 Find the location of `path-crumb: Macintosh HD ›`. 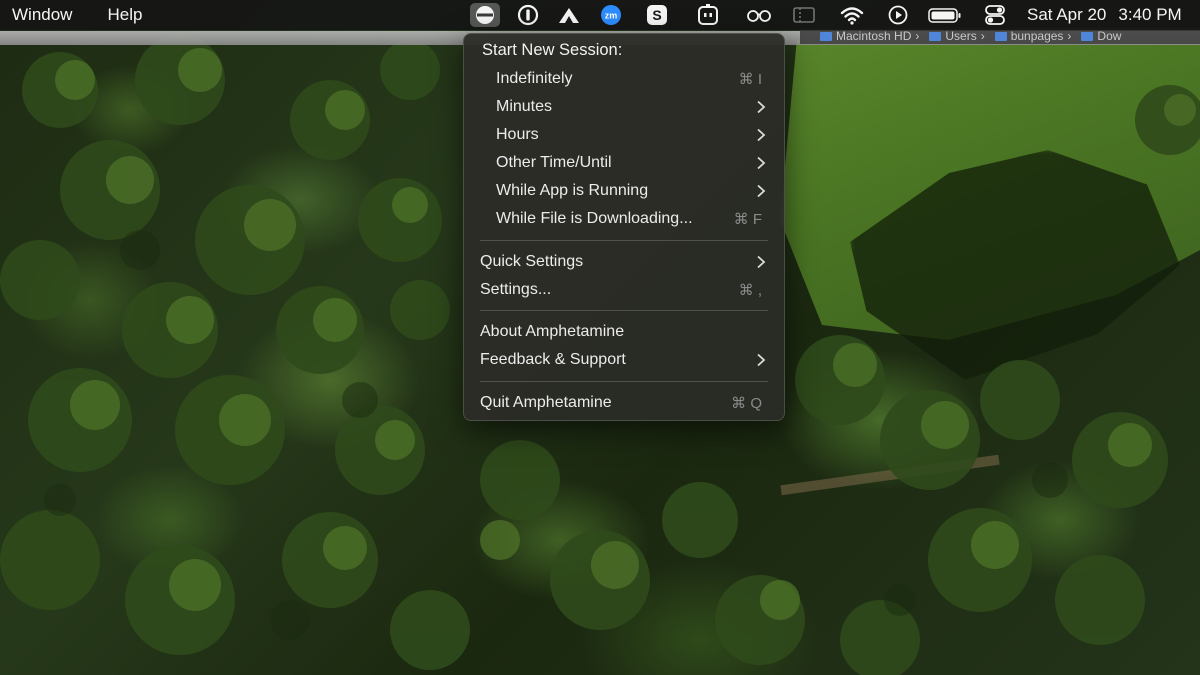

path-crumb: Macintosh HD › is located at coordinates (869, 36).